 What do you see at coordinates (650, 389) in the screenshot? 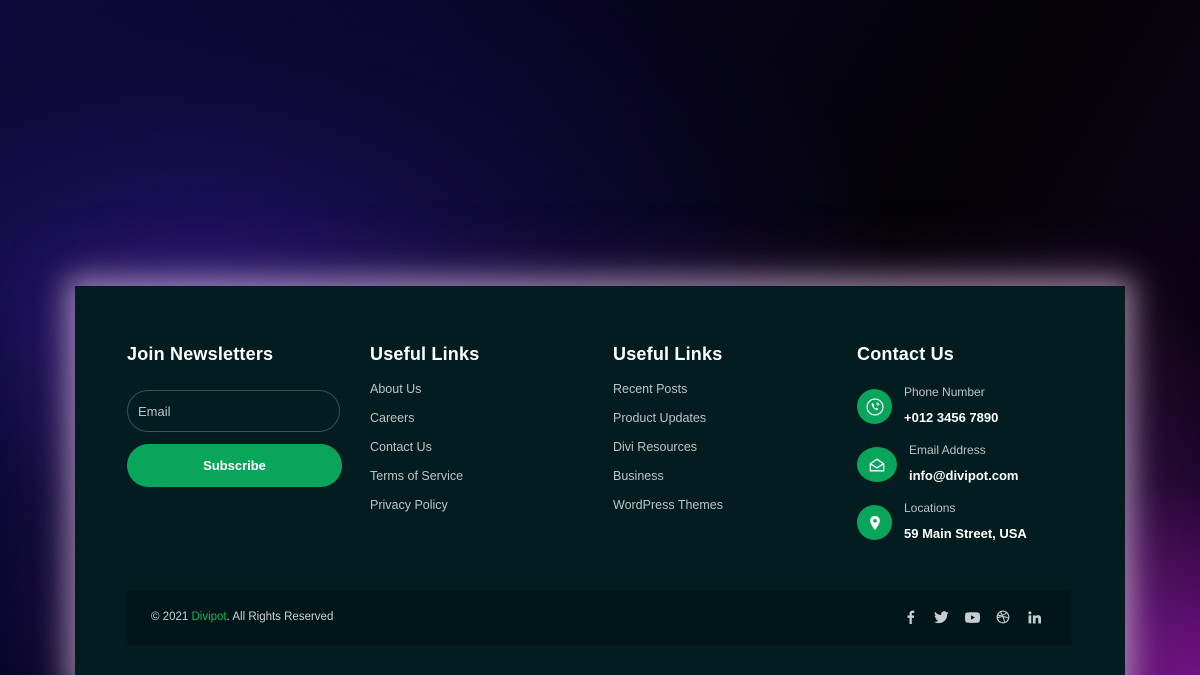
I see `link-recent-posts: Recent Posts` at bounding box center [650, 389].